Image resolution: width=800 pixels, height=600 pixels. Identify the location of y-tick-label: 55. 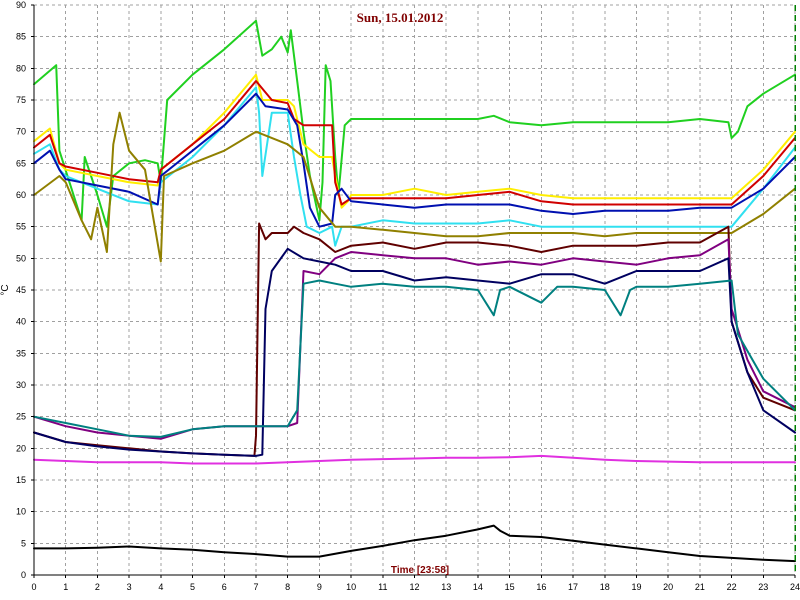
(21, 227).